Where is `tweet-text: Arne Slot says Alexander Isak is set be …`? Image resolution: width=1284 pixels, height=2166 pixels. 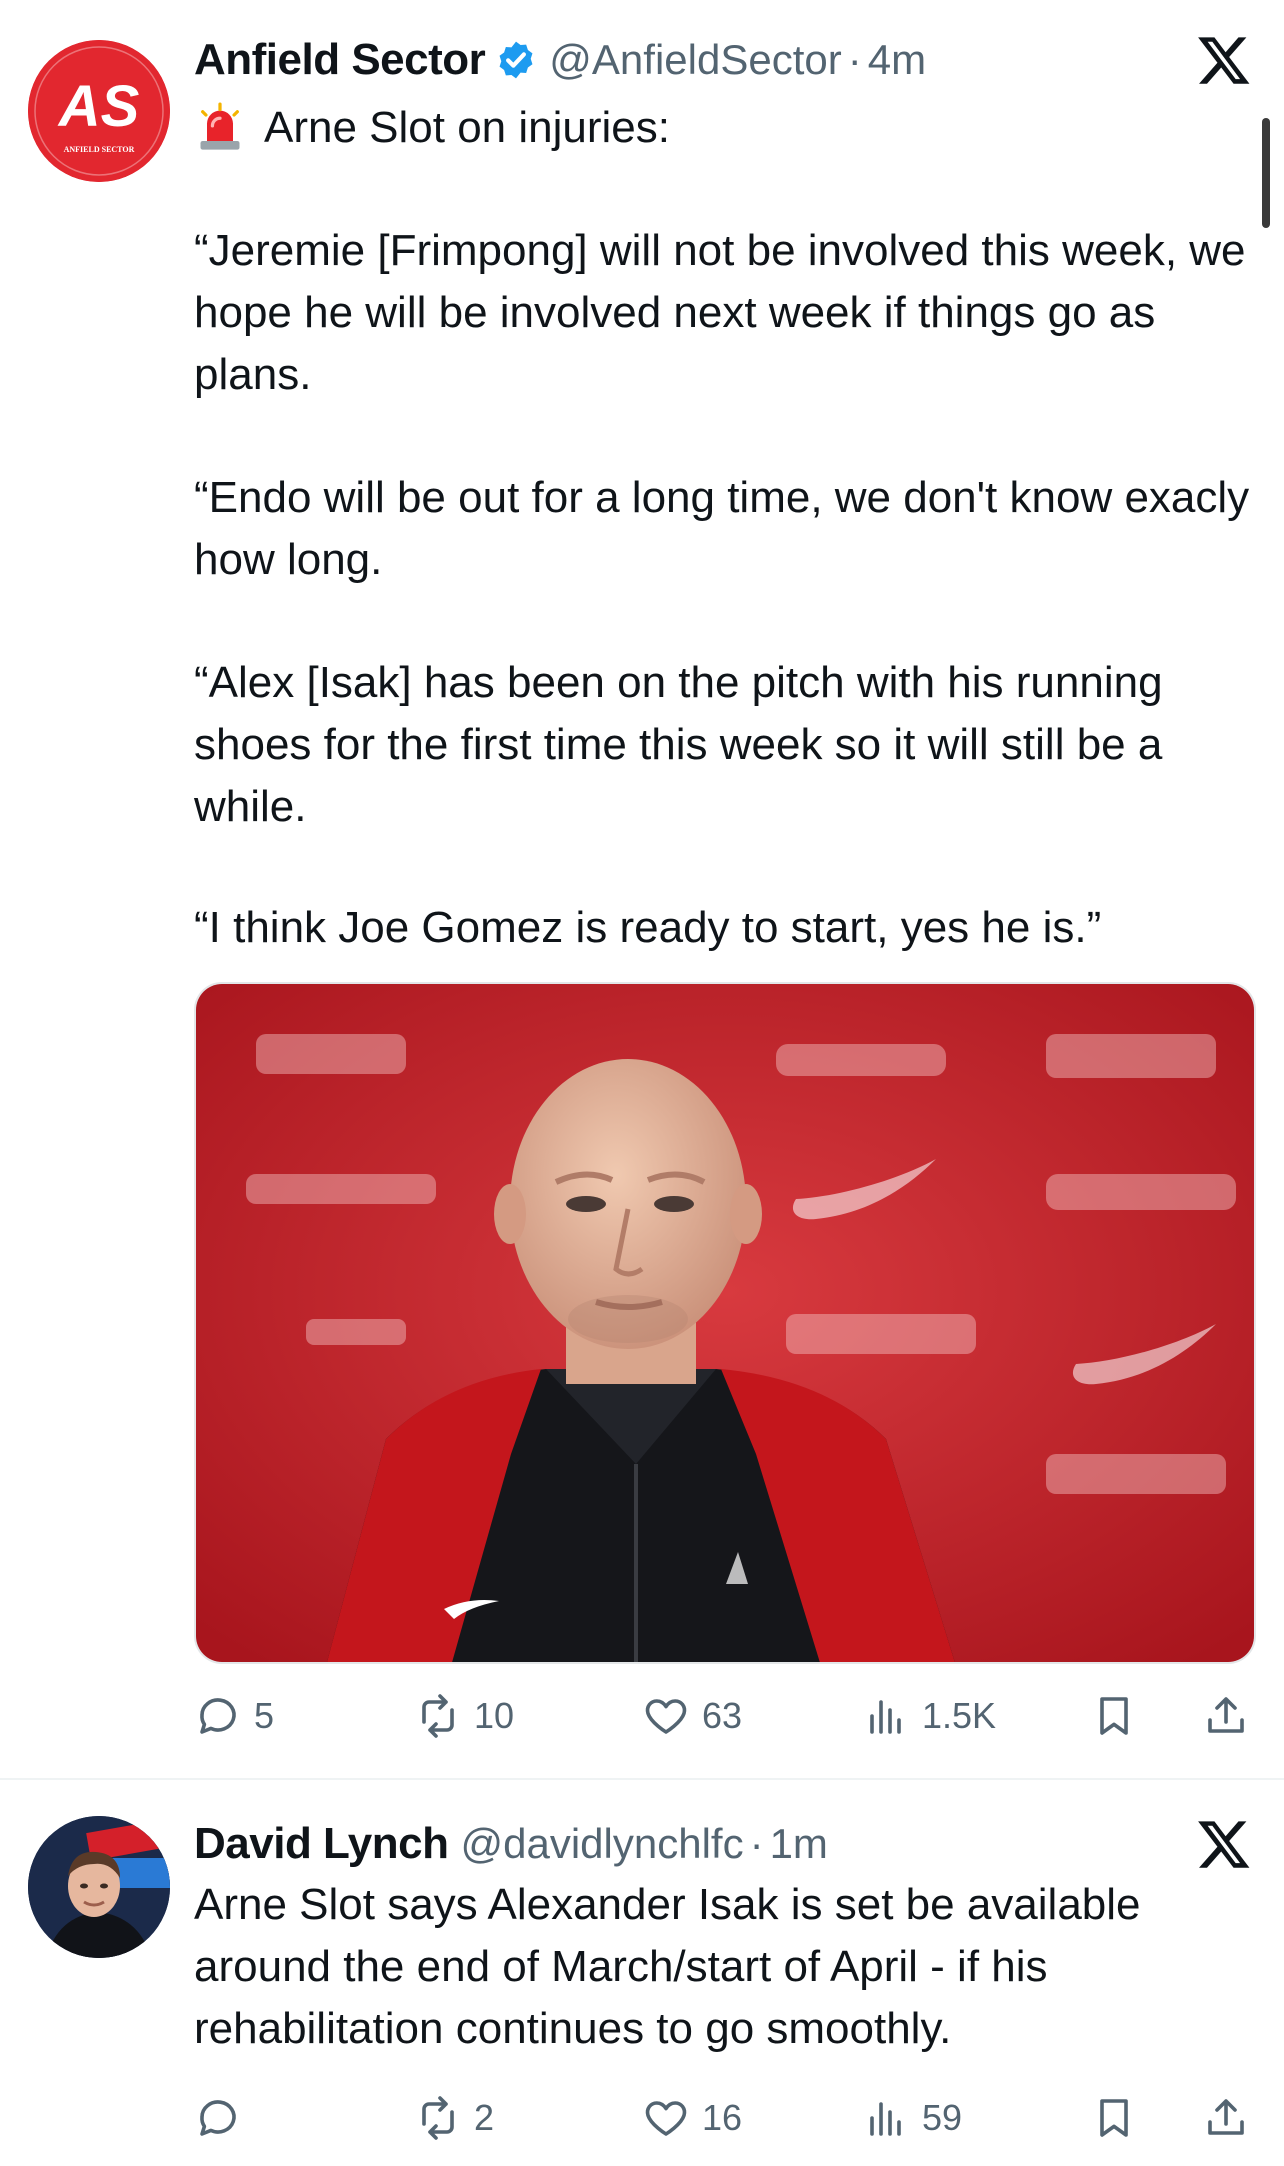 tweet-text: Arne Slot says Alexander Isak is set be … is located at coordinates (667, 1966).